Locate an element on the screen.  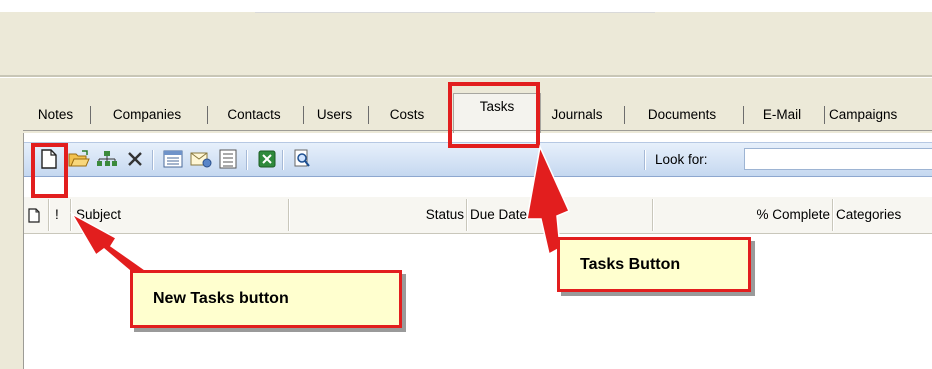
tasks-button-callout-text: Tasks Button is located at coordinates (630, 264).